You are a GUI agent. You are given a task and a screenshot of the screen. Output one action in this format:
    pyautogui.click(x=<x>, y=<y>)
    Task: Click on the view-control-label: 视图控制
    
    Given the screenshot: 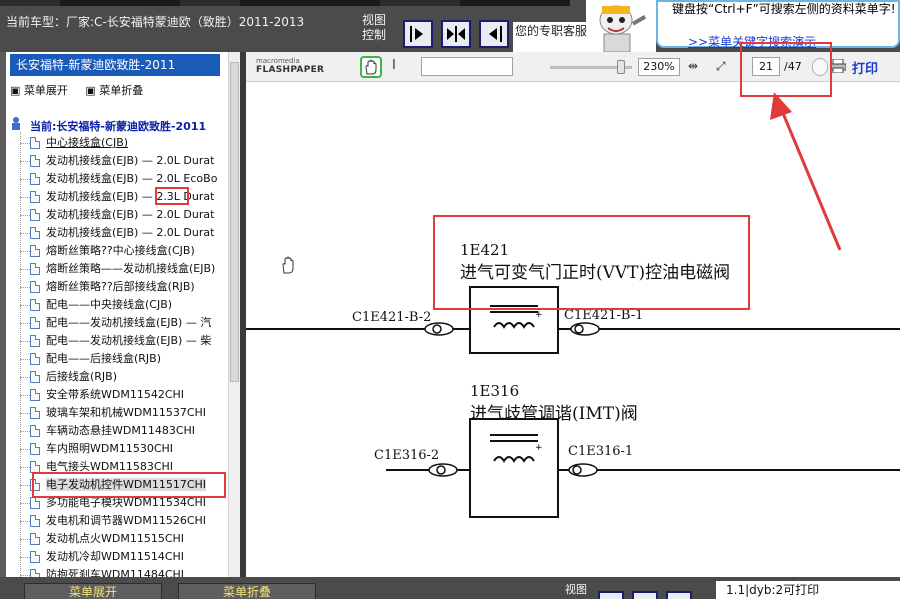 What is the action you would take?
    pyautogui.click(x=374, y=27)
    